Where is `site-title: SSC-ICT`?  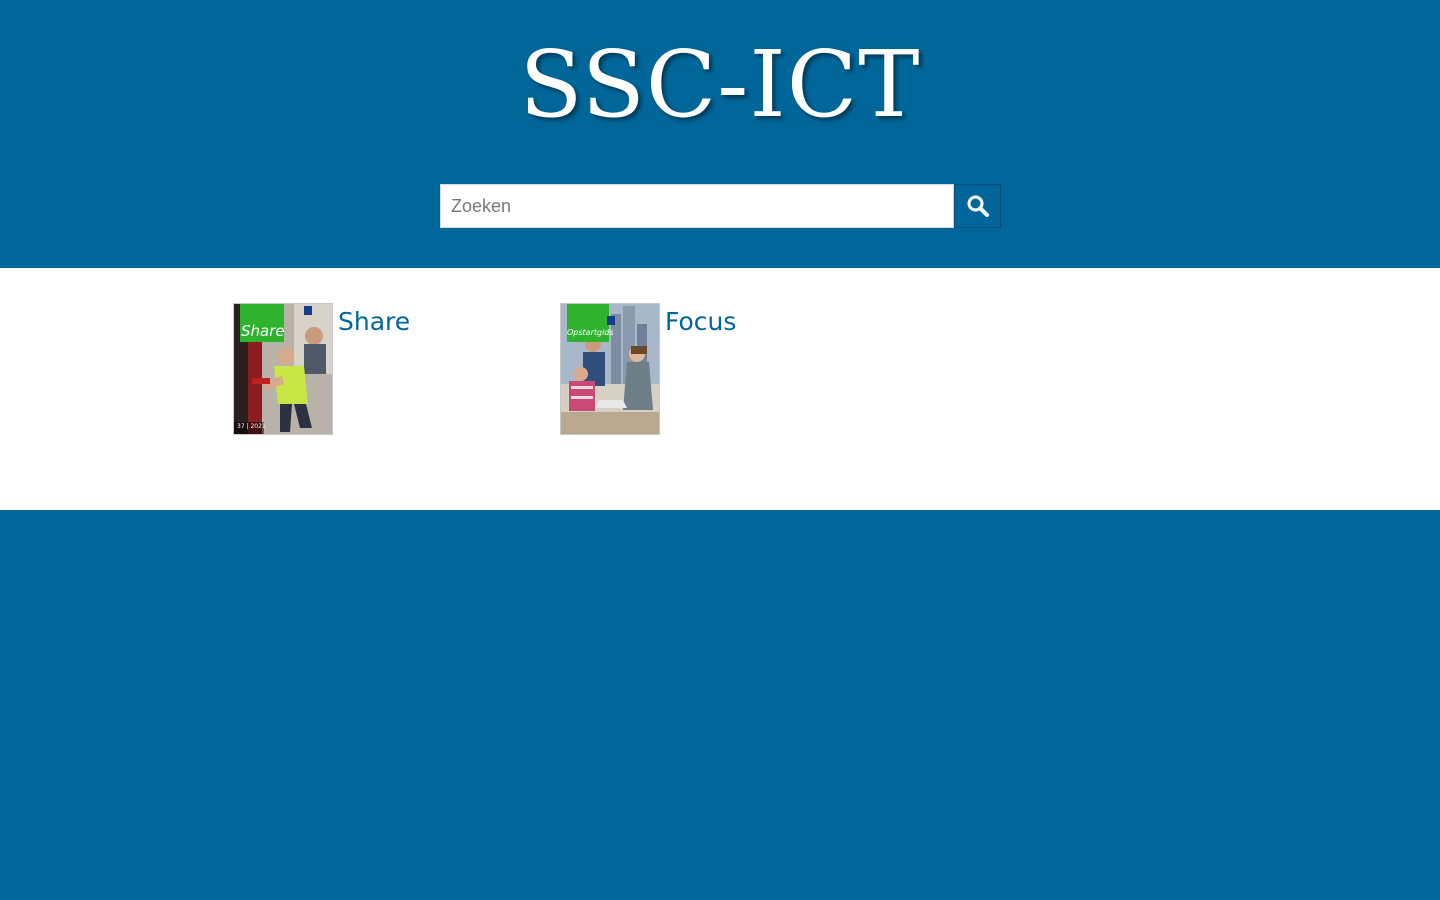
site-title: SSC-ICT is located at coordinates (720, 84).